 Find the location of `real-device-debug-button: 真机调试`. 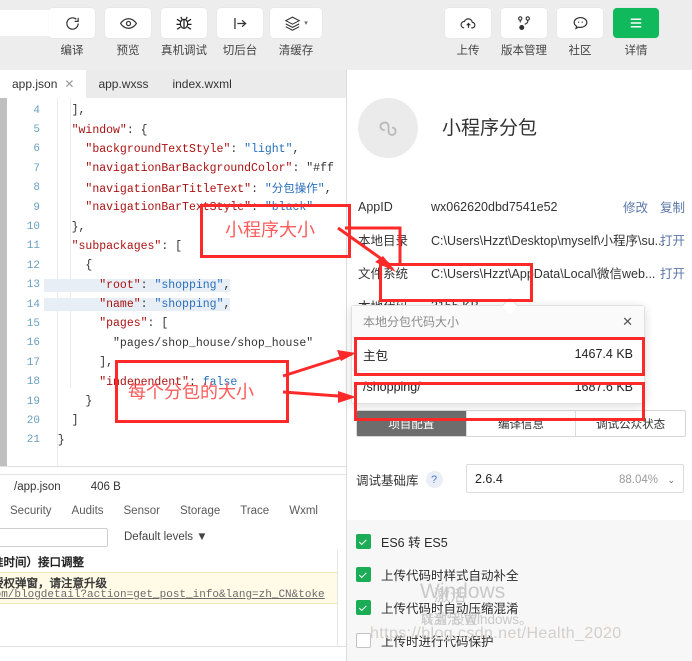

real-device-debug-button: 真机调试 is located at coordinates (184, 33).